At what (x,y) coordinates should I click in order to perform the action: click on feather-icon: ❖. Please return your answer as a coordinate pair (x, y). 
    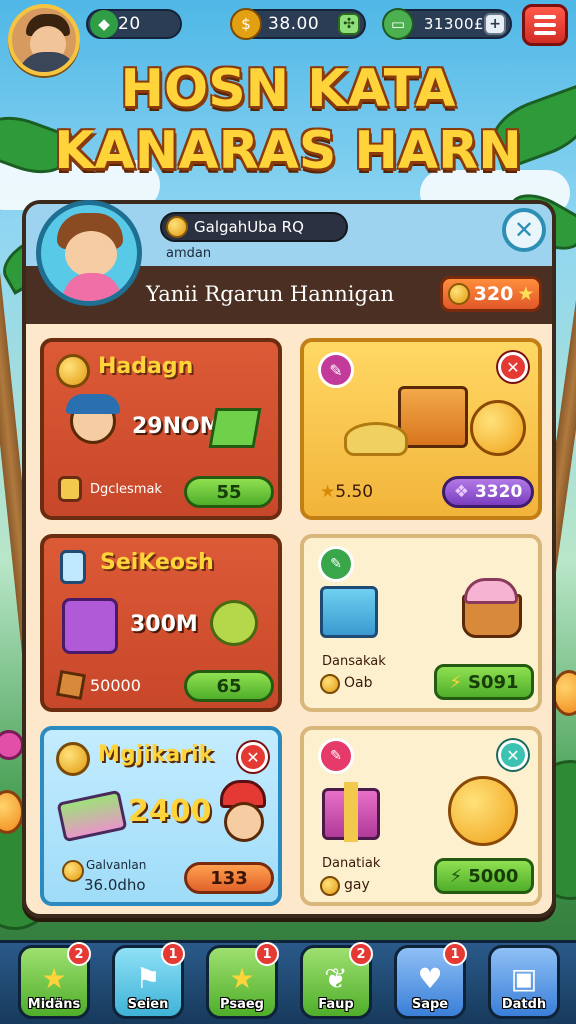
    Looking at the image, I should click on (461, 492).